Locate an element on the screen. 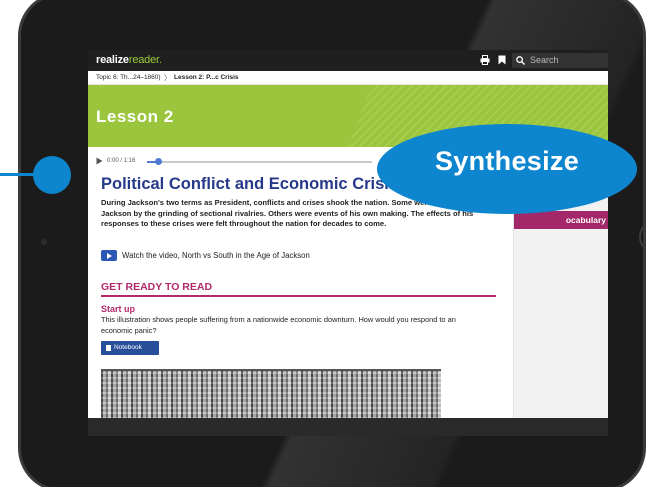 The image size is (647, 487). synthesize-label: Synthesize is located at coordinates (507, 161).